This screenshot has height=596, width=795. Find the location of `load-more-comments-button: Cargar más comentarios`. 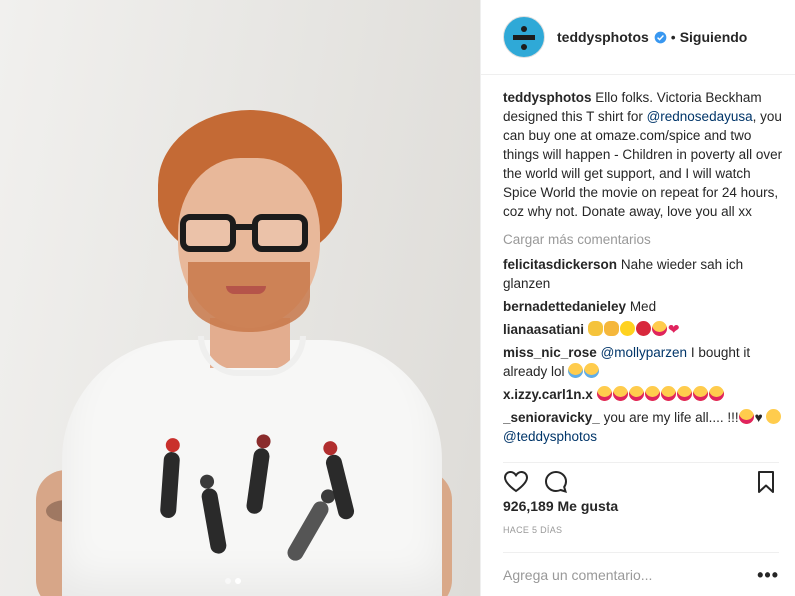

load-more-comments-button: Cargar más comentarios is located at coordinates (645, 239).